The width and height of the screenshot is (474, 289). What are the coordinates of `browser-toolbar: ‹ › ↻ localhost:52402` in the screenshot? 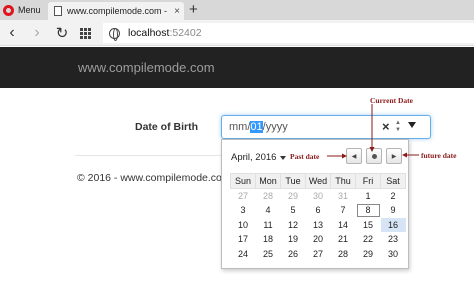 It's located at (237, 33).